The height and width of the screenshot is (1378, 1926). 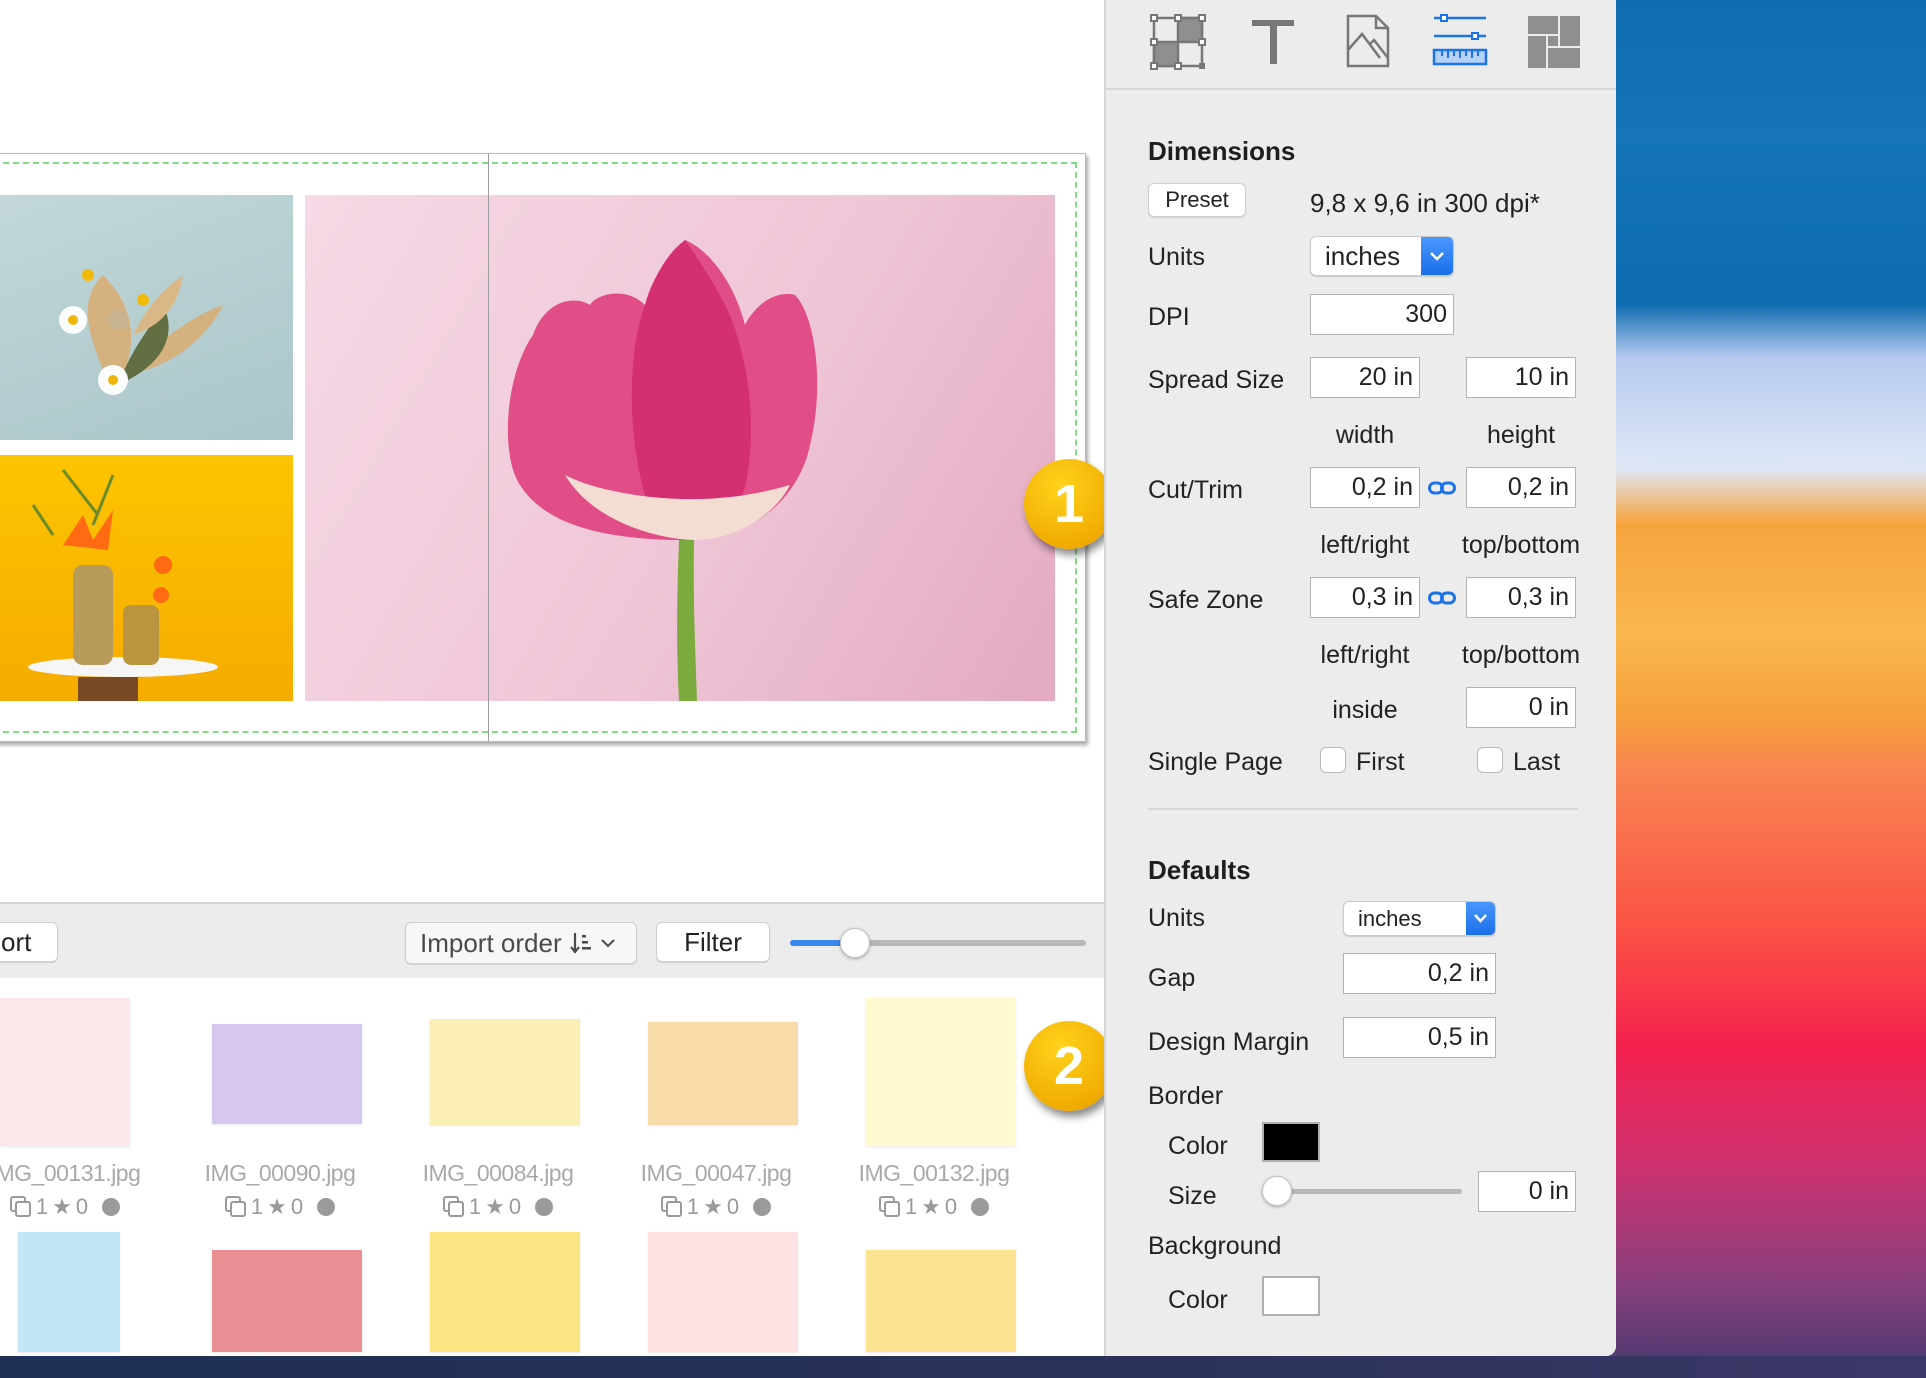 I want to click on photo-filename: IMG_00047.jpg, so click(x=716, y=1173).